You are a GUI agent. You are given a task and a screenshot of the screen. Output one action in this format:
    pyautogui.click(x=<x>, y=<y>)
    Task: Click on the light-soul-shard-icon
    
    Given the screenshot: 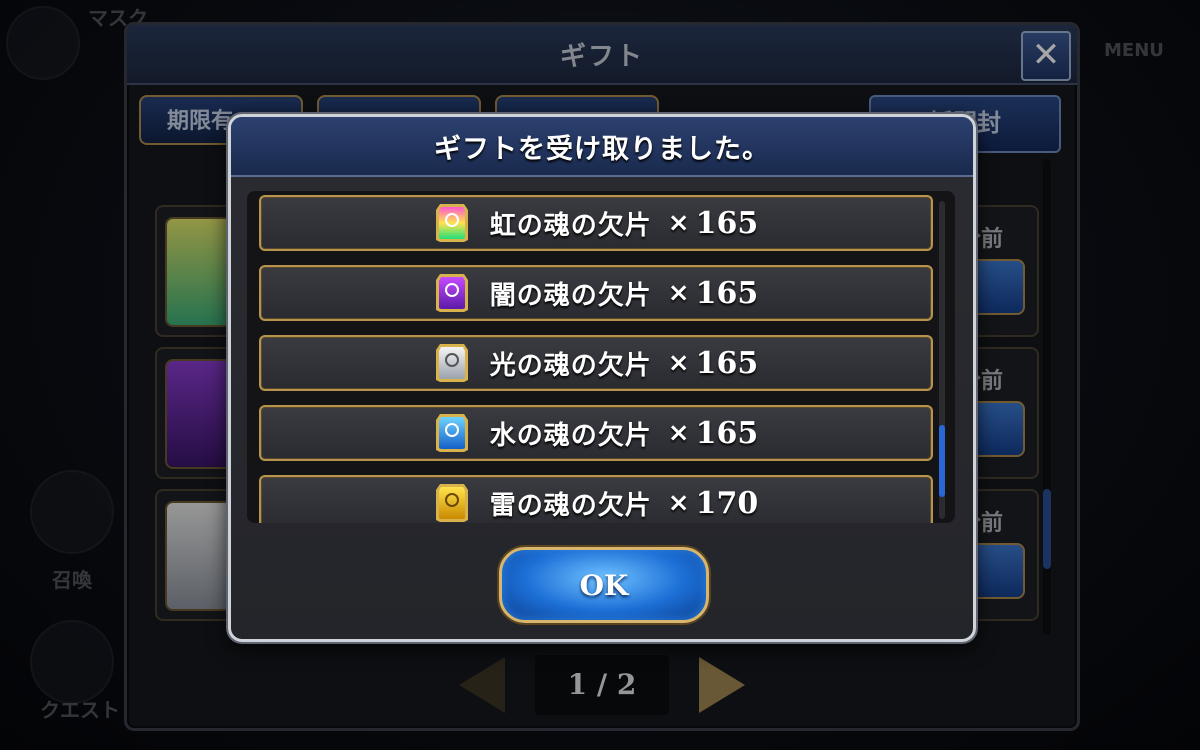 What is the action you would take?
    pyautogui.click(x=452, y=363)
    